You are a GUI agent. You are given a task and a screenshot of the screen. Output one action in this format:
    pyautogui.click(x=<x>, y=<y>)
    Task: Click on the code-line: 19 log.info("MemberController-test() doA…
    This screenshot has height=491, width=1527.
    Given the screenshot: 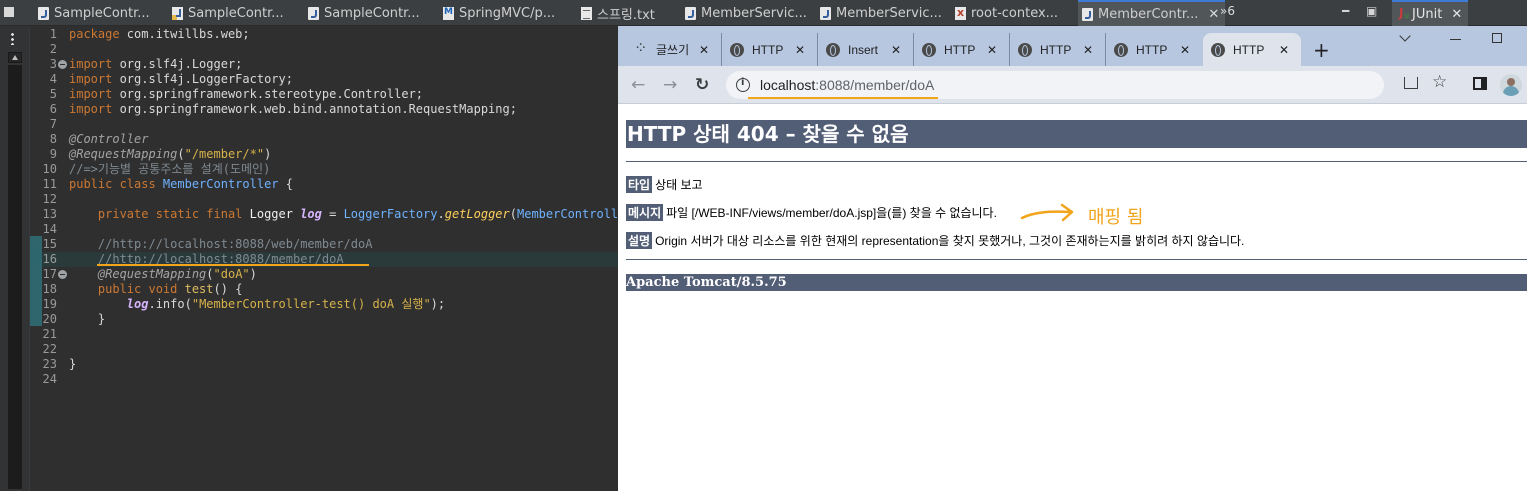 What is the action you would take?
    pyautogui.click(x=324, y=304)
    